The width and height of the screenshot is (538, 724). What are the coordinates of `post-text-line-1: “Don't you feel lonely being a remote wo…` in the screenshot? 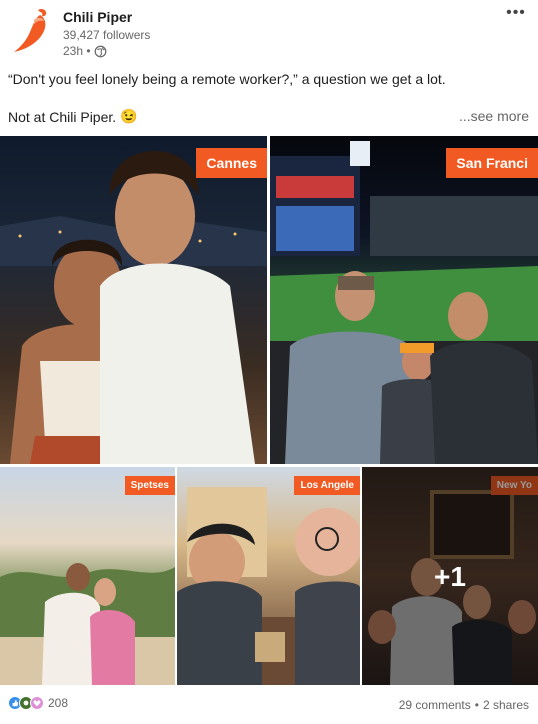 It's located at (227, 79).